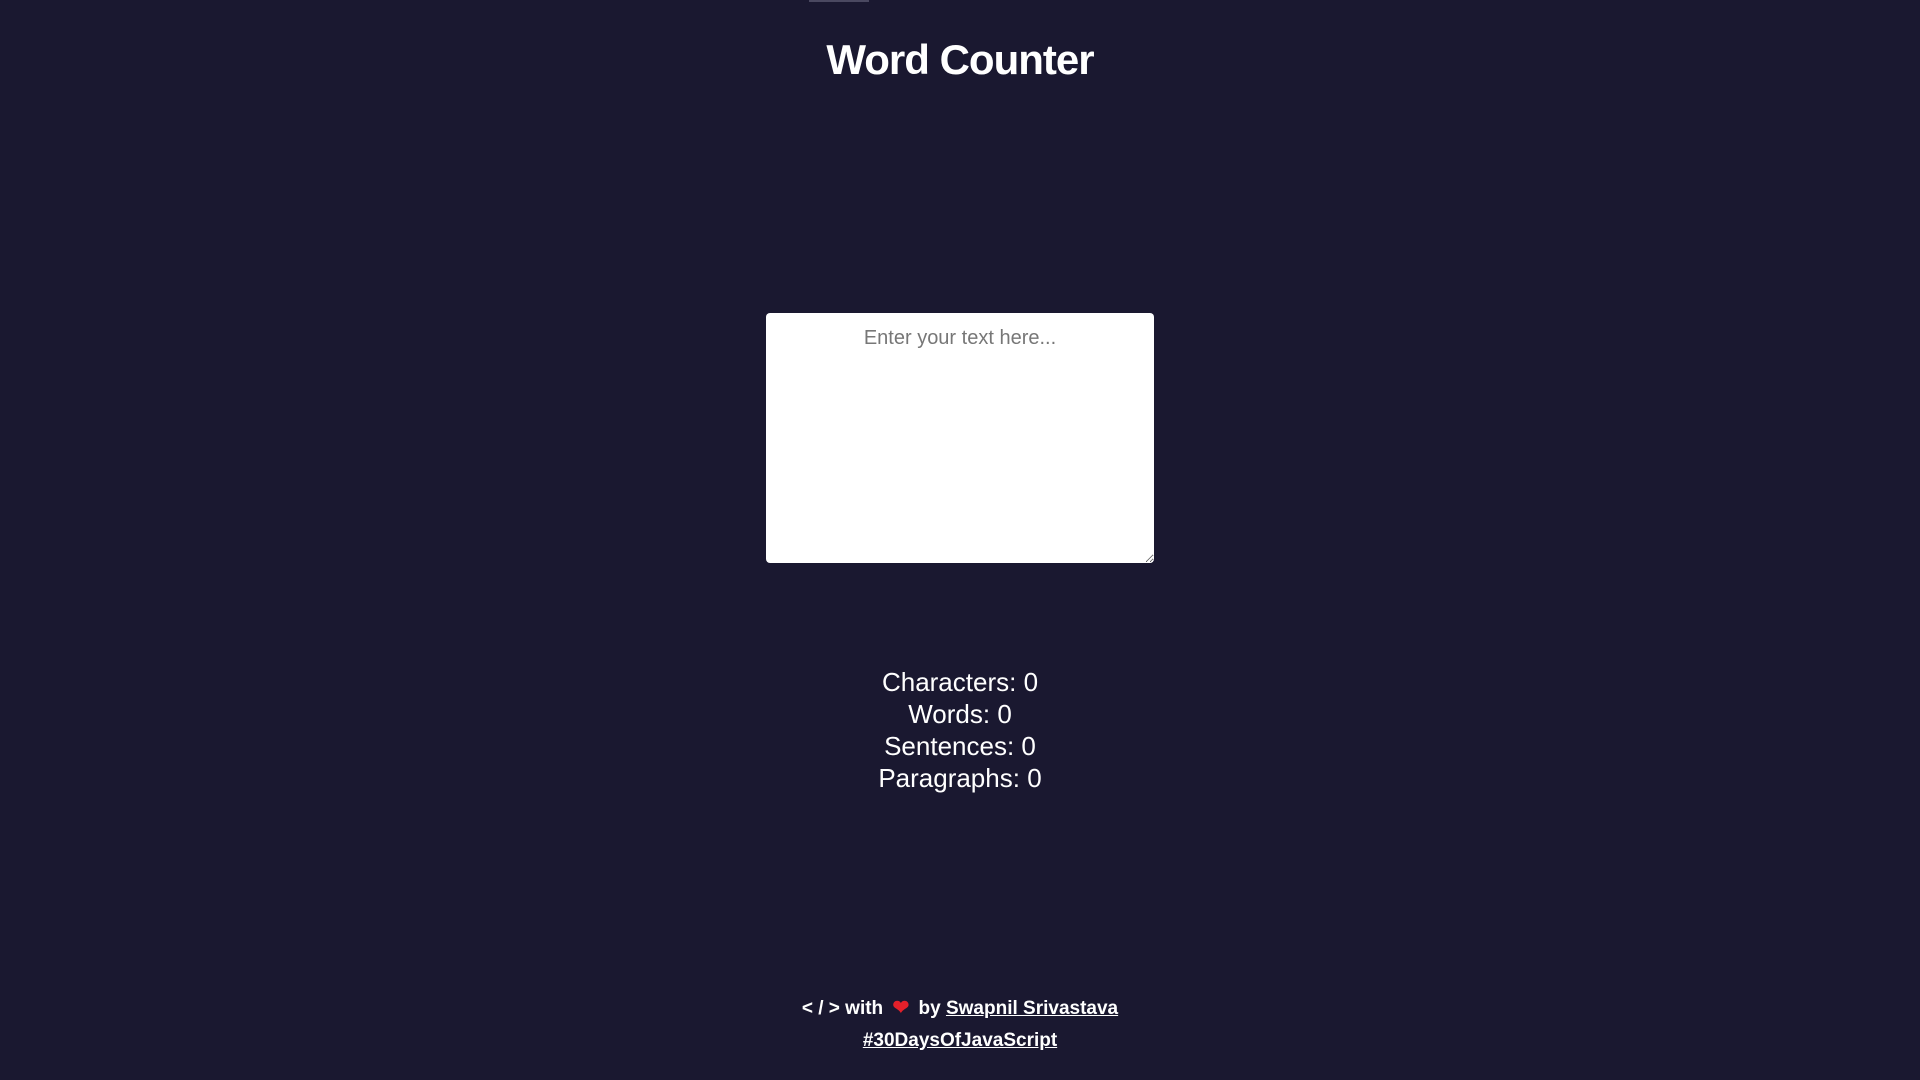 The width and height of the screenshot is (1920, 1080). Describe the element at coordinates (901, 1008) in the screenshot. I see `heart-icon: ❤` at that location.